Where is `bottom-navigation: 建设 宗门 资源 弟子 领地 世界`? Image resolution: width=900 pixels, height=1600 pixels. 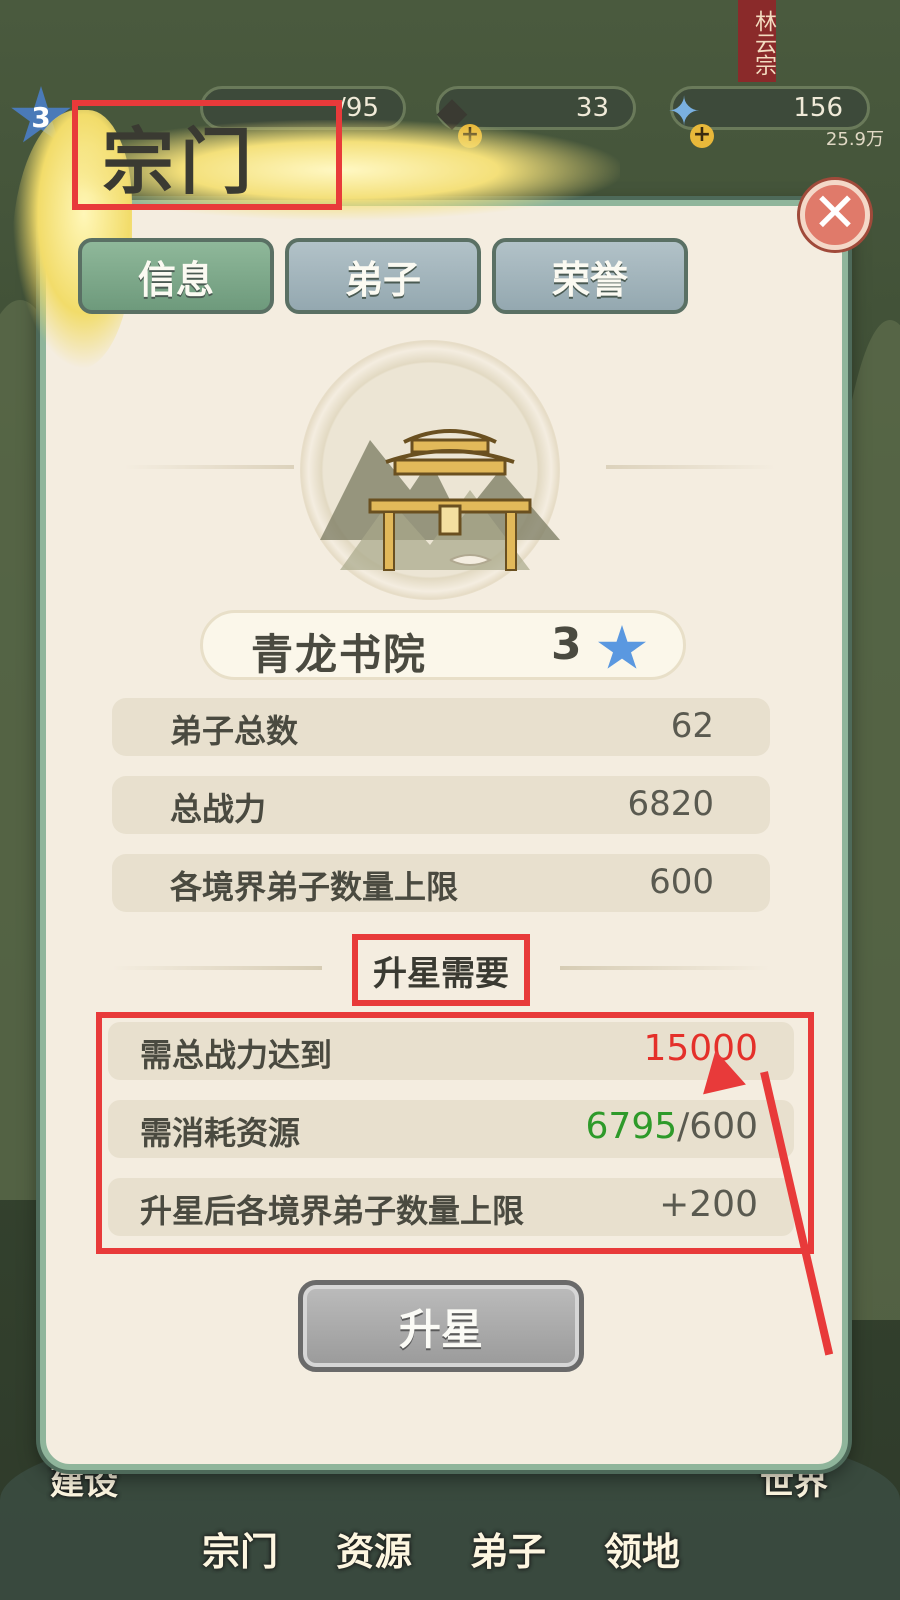
bottom-navigation: 建设 宗门 资源 弟子 领地 世界 is located at coordinates (450, 1525).